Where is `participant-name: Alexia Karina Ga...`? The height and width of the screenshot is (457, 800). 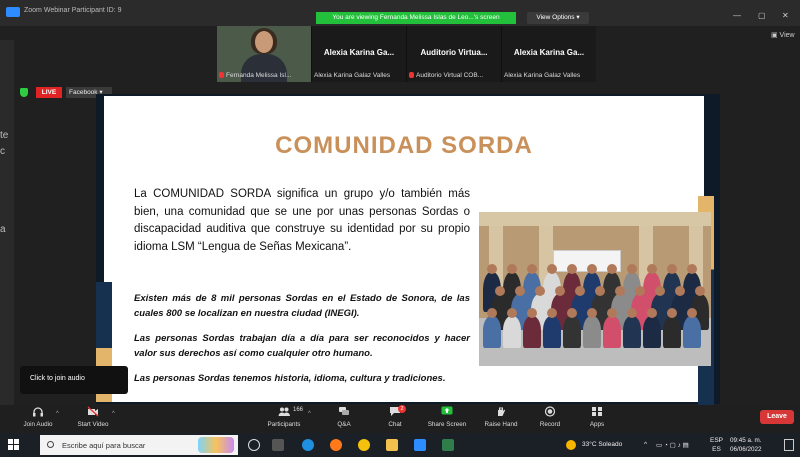 participant-name: Alexia Karina Ga... is located at coordinates (359, 52).